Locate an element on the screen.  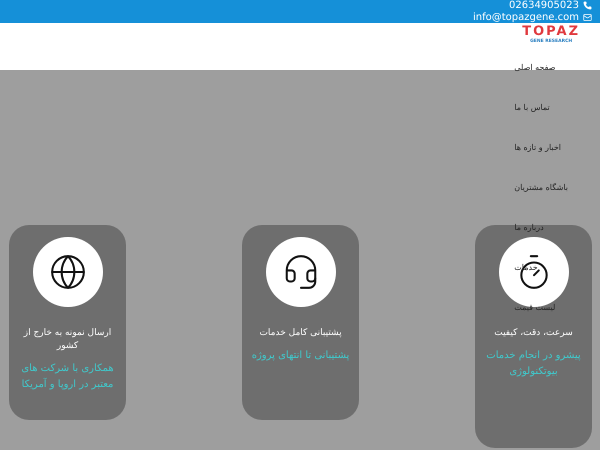
globe-icon is located at coordinates (67, 272).